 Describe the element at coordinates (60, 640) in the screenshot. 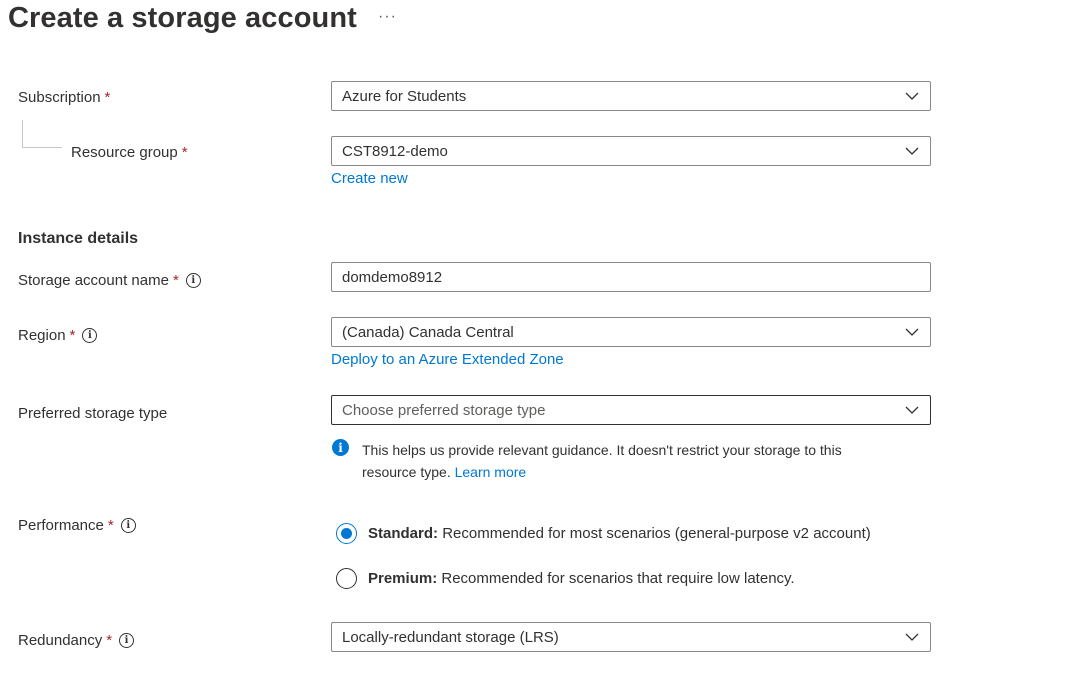

I see `redundancy-label-text: Redundancy` at that location.